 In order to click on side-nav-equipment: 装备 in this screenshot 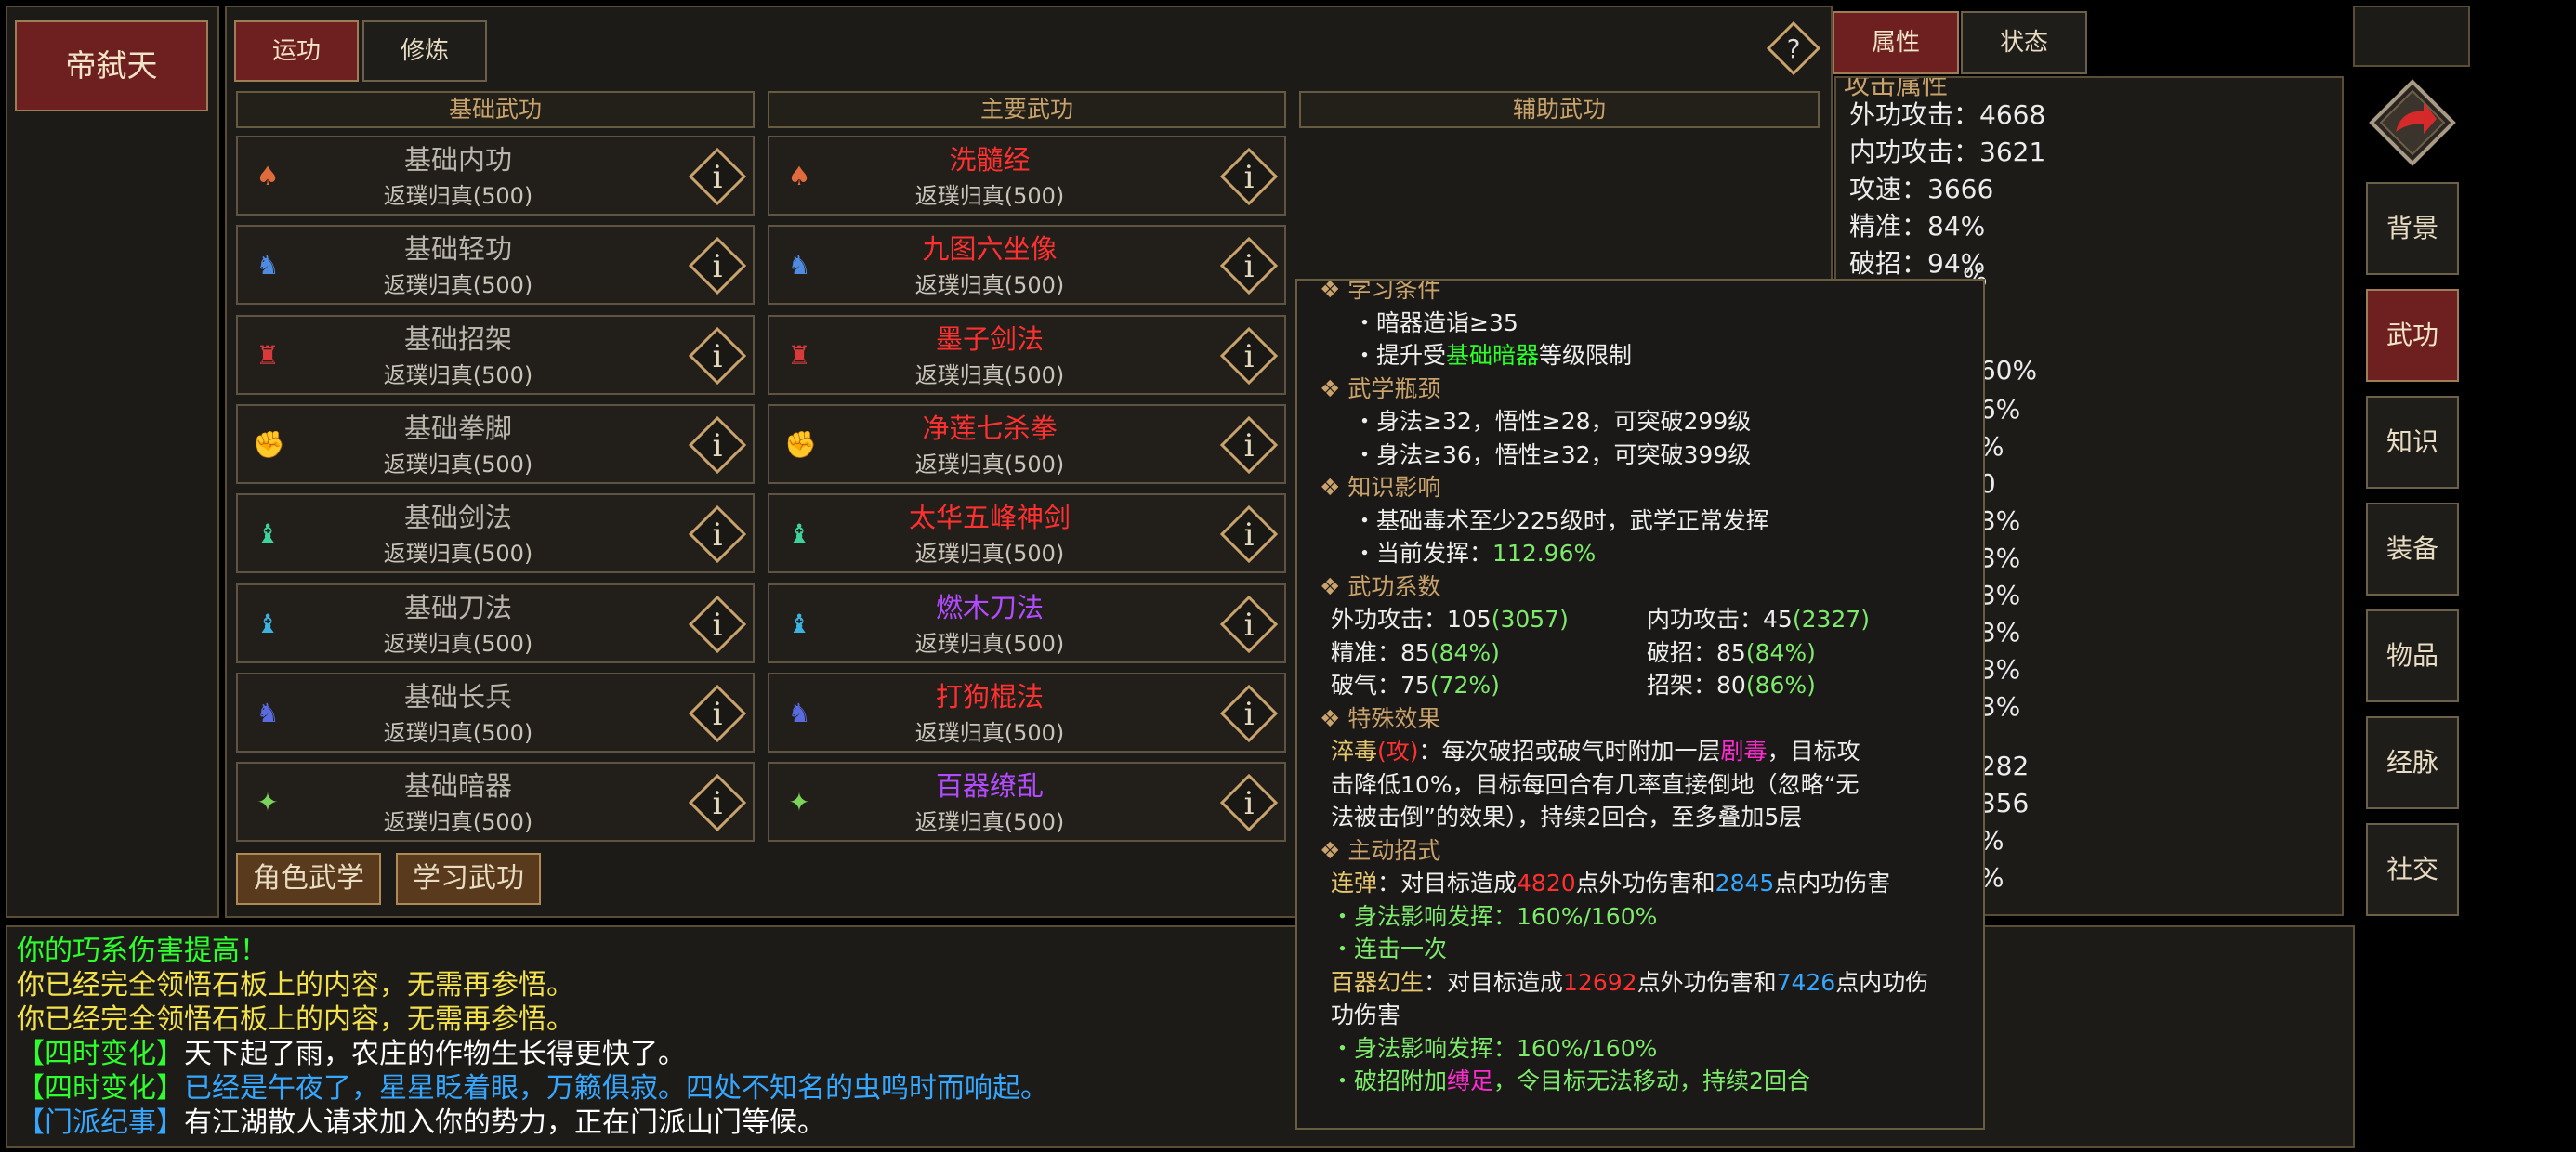, I will do `click(2412, 549)`.